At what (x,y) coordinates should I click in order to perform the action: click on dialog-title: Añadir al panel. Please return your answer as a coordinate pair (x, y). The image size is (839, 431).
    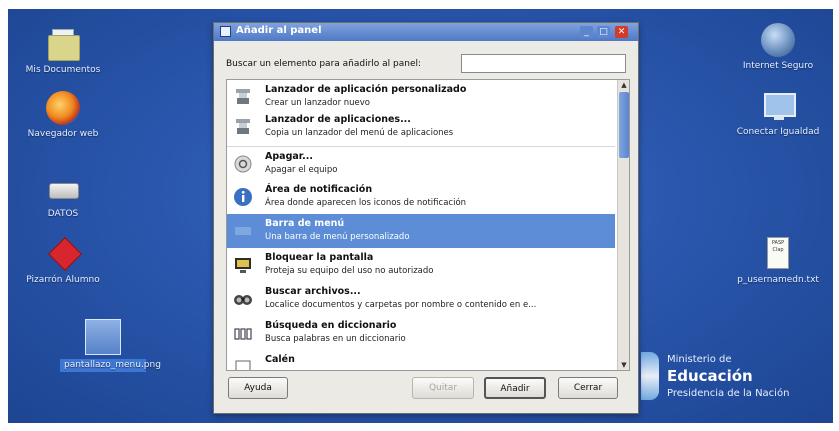
    Looking at the image, I should click on (279, 30).